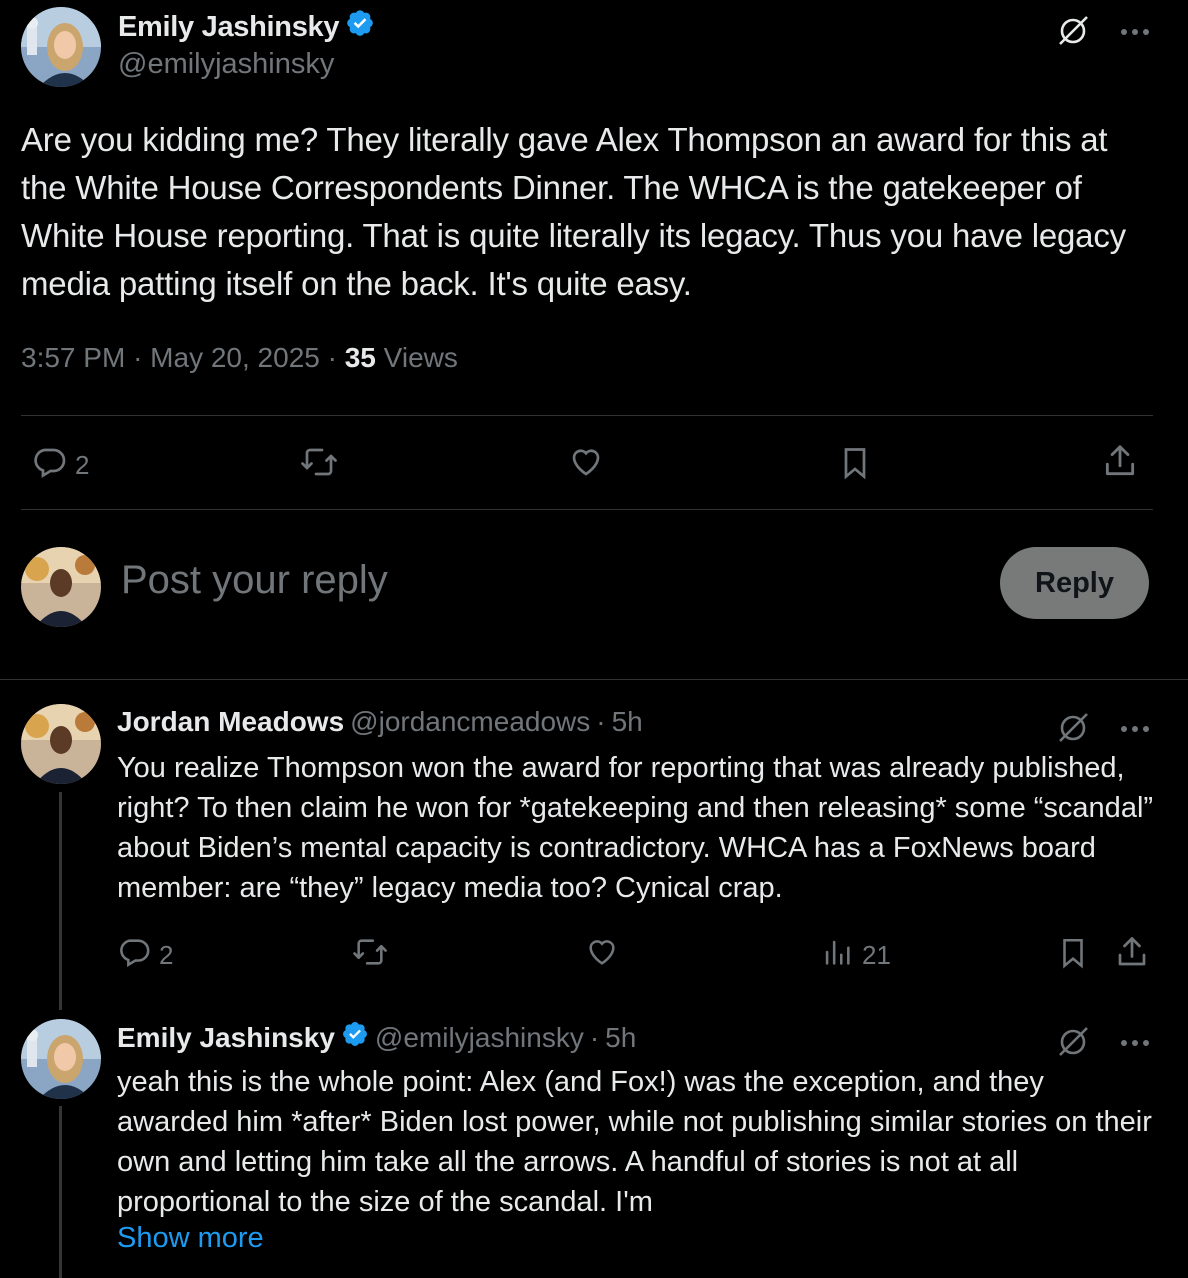 This screenshot has height=1278, width=1188. I want to click on reply-submit-button: Reply, so click(1074, 583).